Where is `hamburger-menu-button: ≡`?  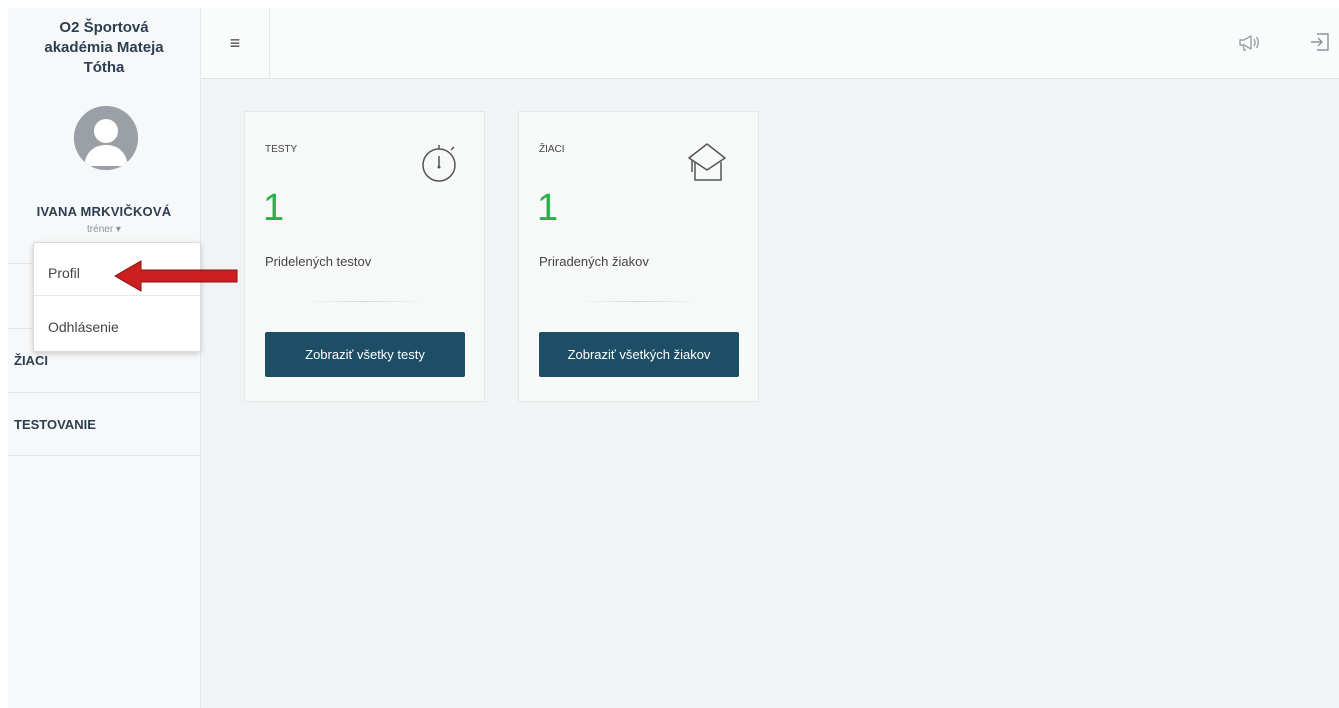
hamburger-menu-button: ≡ is located at coordinates (235, 43).